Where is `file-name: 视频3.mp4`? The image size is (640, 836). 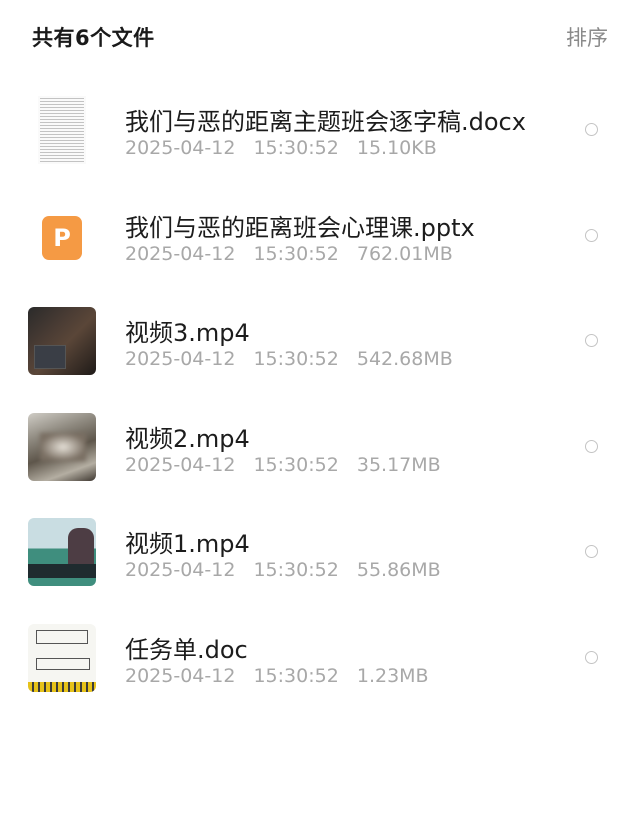
file-name: 视频3.mp4 is located at coordinates (187, 333).